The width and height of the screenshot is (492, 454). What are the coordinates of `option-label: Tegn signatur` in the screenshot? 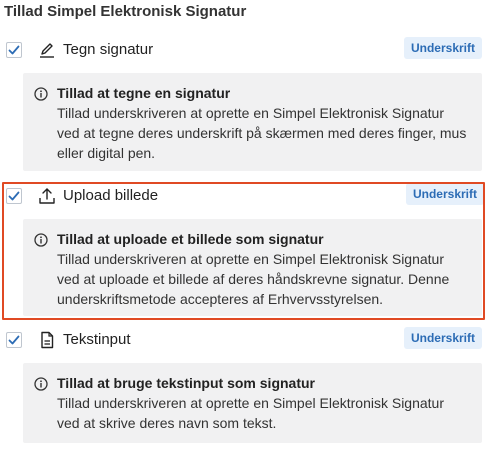 It's located at (108, 49).